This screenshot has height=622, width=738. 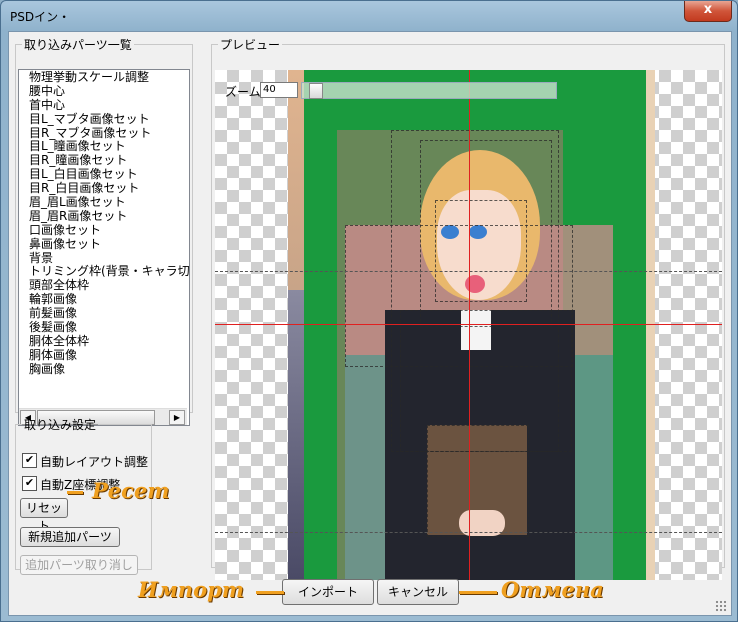 What do you see at coordinates (104, 91) in the screenshot?
I see `list-item: 腰中心` at bounding box center [104, 91].